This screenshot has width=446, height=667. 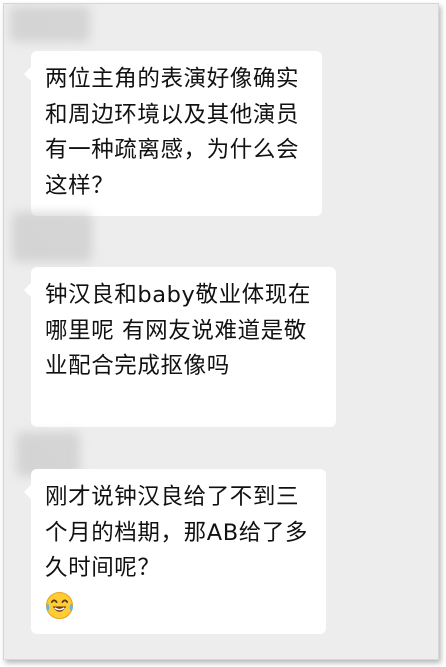 What do you see at coordinates (178, 330) in the screenshot?
I see `message-text: 钟汉良和baby敬业体现在哪里呢 有网友说难道是敬业配合完成抠像吗` at bounding box center [178, 330].